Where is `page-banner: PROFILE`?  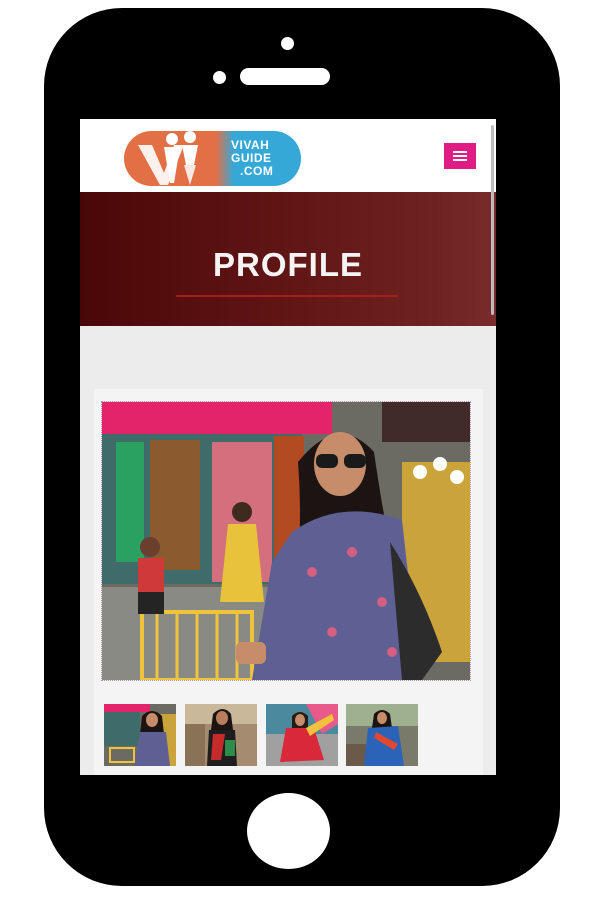 page-banner: PROFILE is located at coordinates (288, 259).